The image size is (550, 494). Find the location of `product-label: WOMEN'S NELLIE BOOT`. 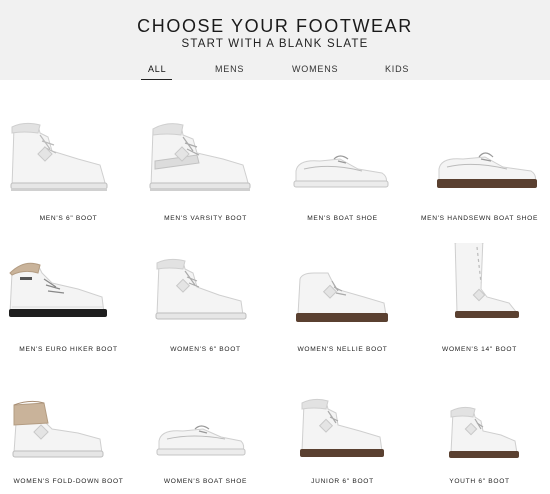

product-label: WOMEN'S NELLIE BOOT is located at coordinates (342, 349).